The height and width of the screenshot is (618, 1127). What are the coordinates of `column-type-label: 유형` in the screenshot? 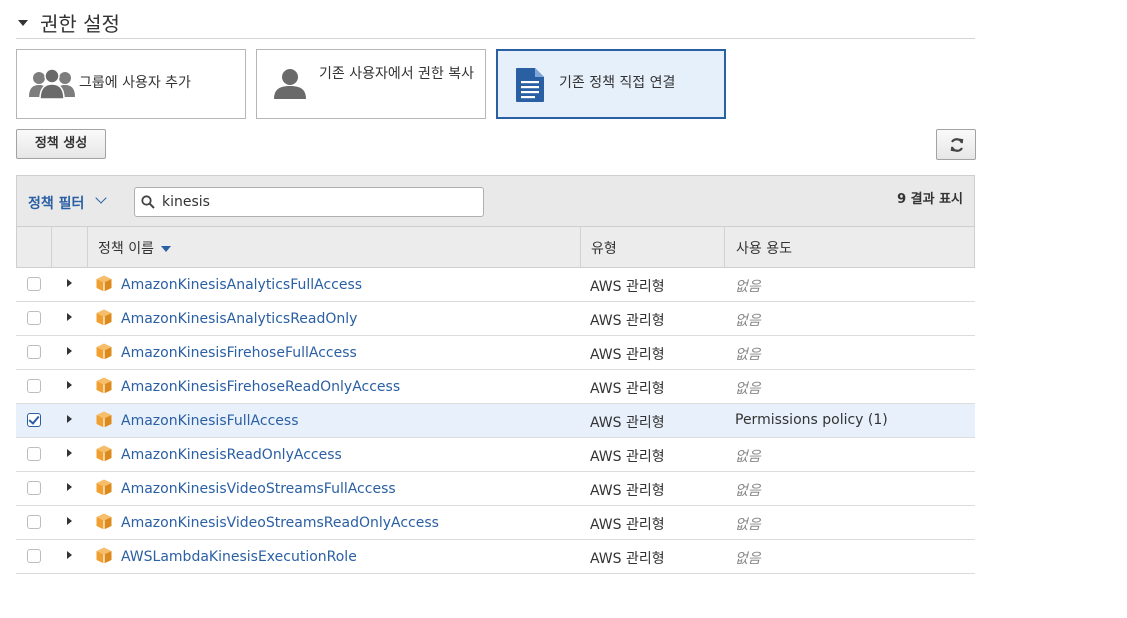 It's located at (604, 249).